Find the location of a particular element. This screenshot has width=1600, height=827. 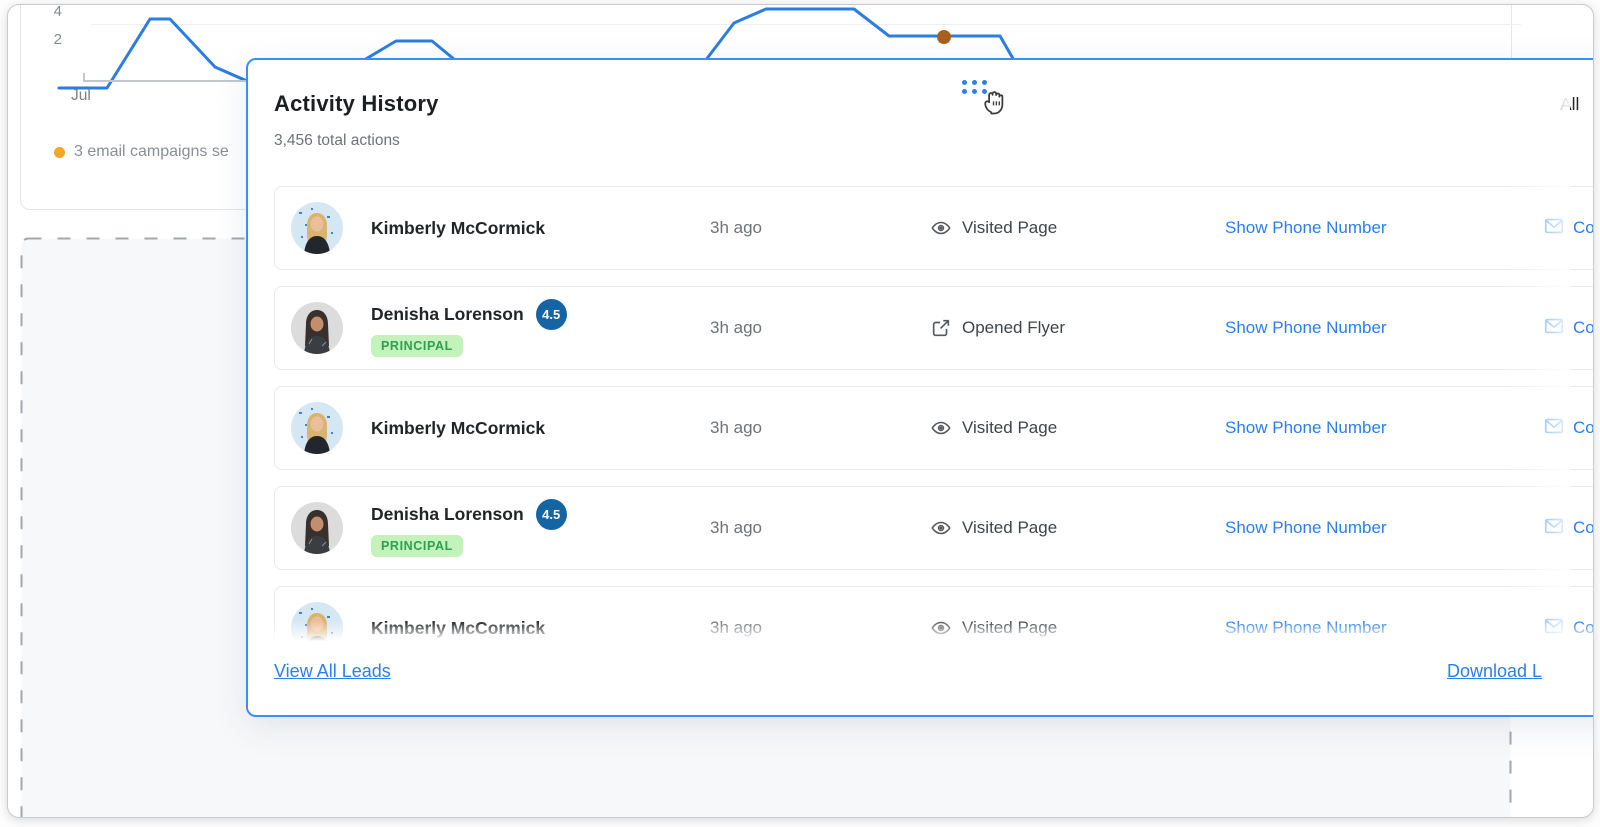

y-axis-tick-4: 4 is located at coordinates (57, 12).